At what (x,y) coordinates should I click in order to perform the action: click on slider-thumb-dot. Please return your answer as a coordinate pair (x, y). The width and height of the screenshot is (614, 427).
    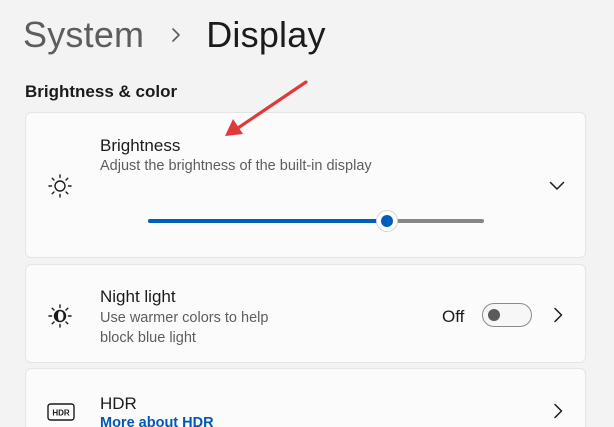
    Looking at the image, I should click on (386, 221).